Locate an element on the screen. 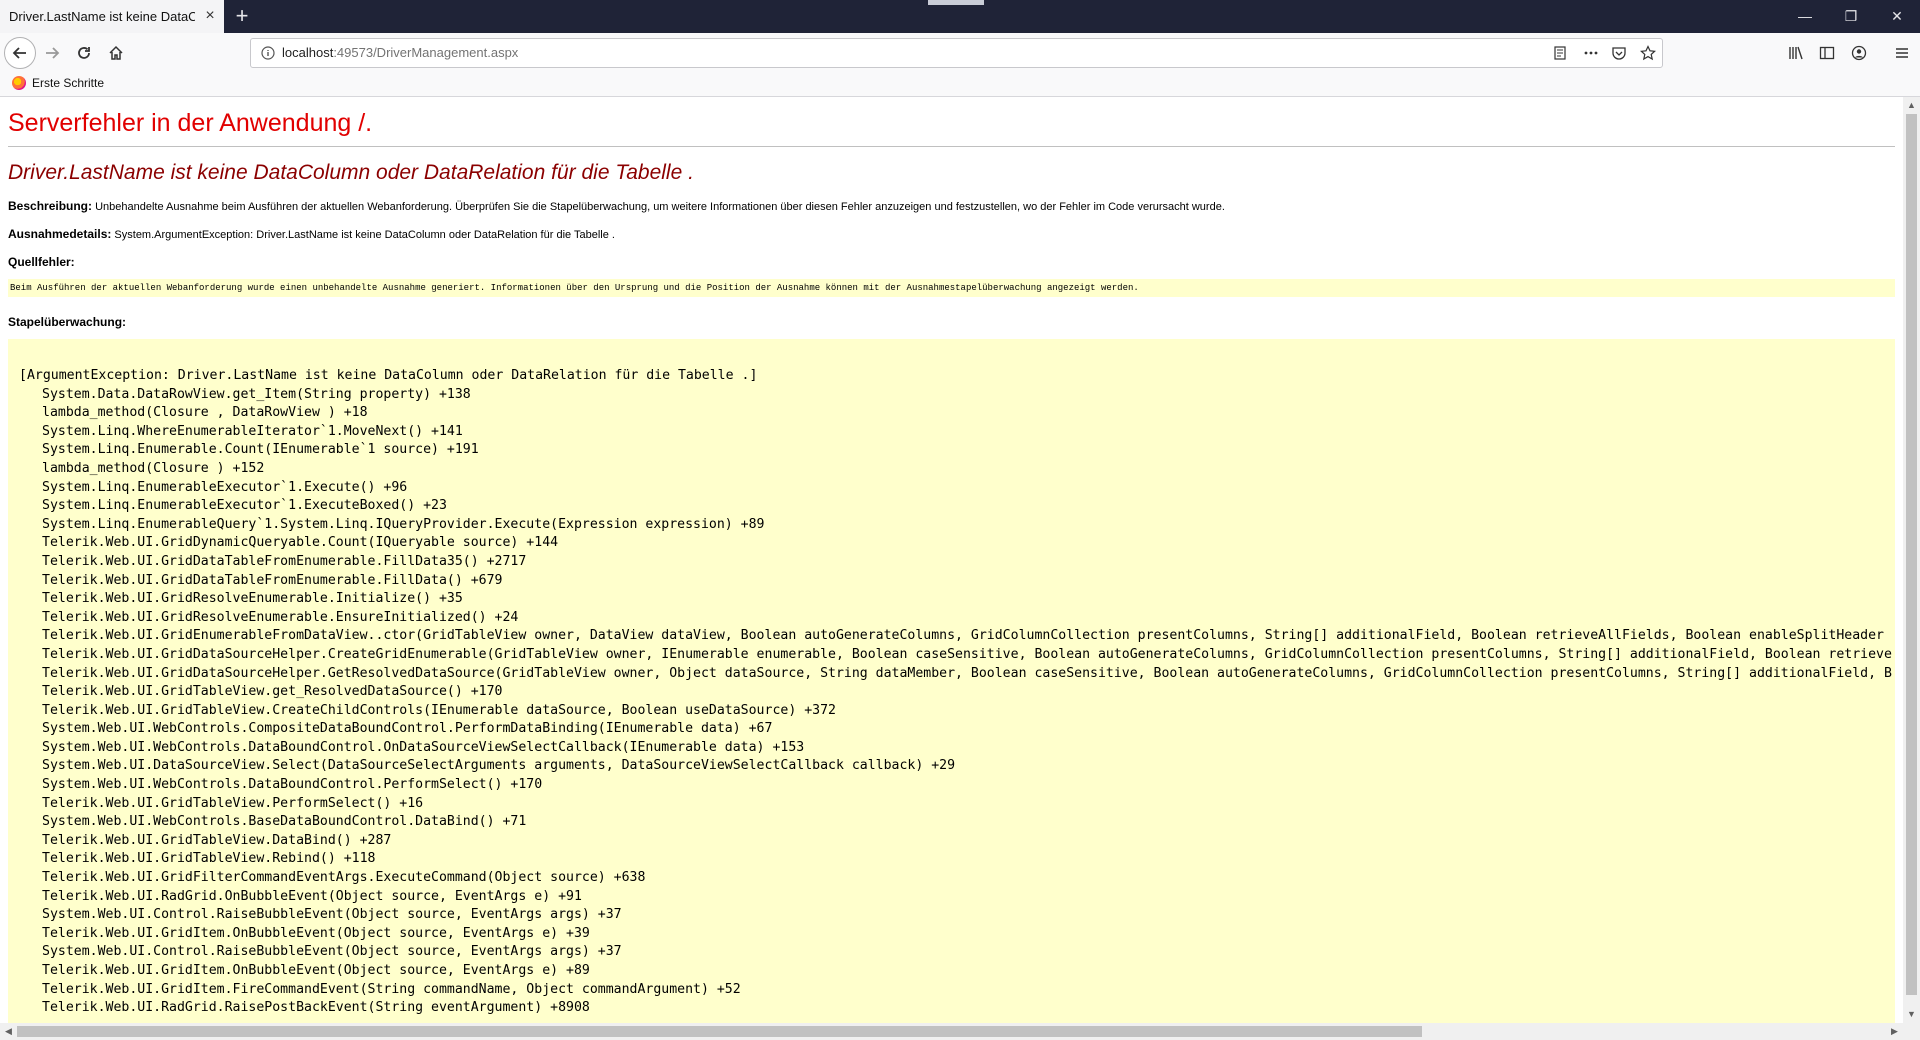 This screenshot has width=1920, height=1040. scroll-down-icon: ▼ is located at coordinates (1911, 1014).